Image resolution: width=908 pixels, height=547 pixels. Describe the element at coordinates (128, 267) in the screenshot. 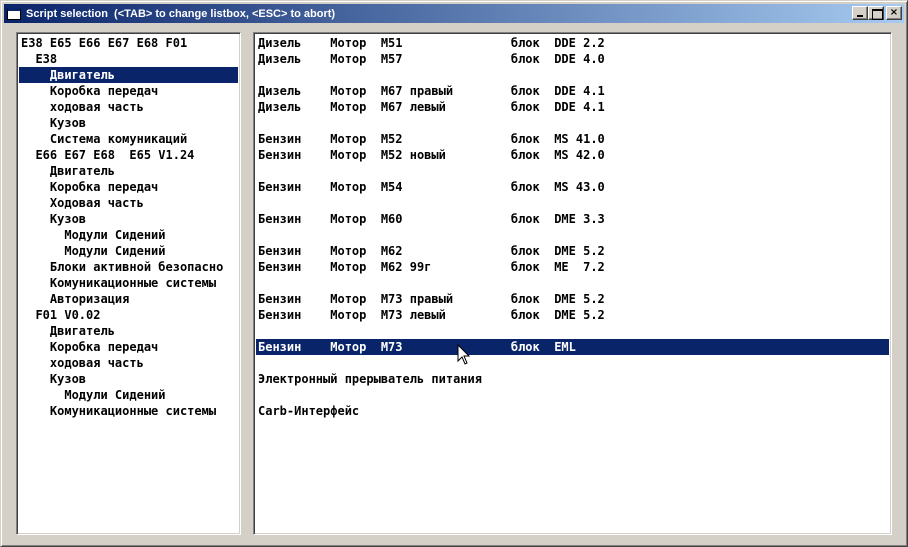

I see `tree-item: Блоки активной безопасно` at that location.